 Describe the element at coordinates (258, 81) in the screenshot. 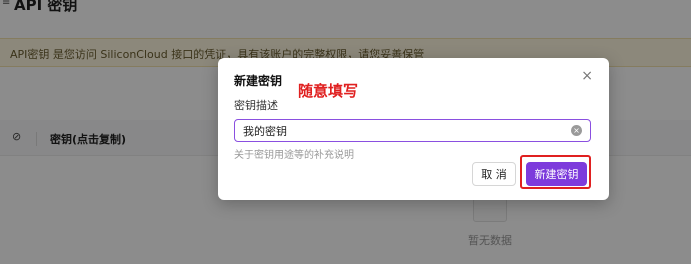

I see `dialog-title: 新建密钥` at that location.